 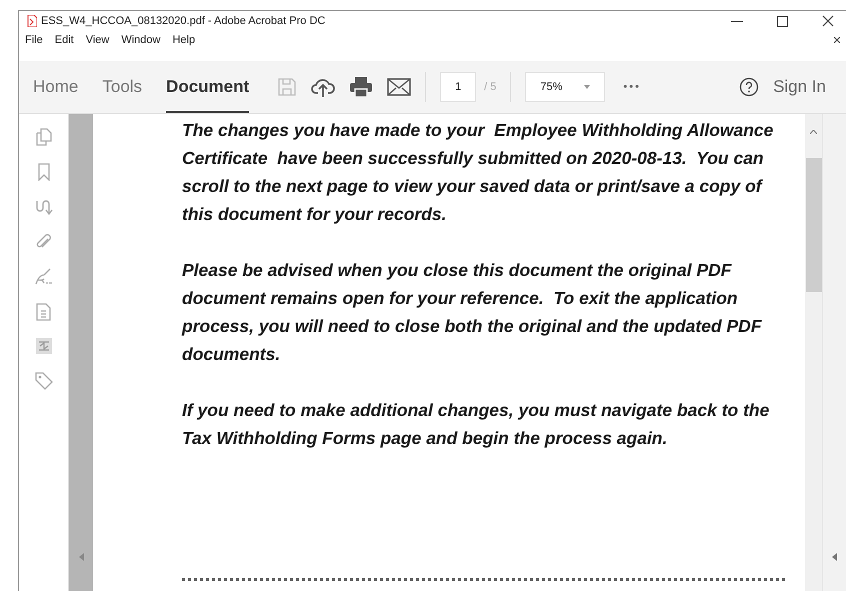 What do you see at coordinates (814, 225) in the screenshot?
I see `scrollbar-thumb` at bounding box center [814, 225].